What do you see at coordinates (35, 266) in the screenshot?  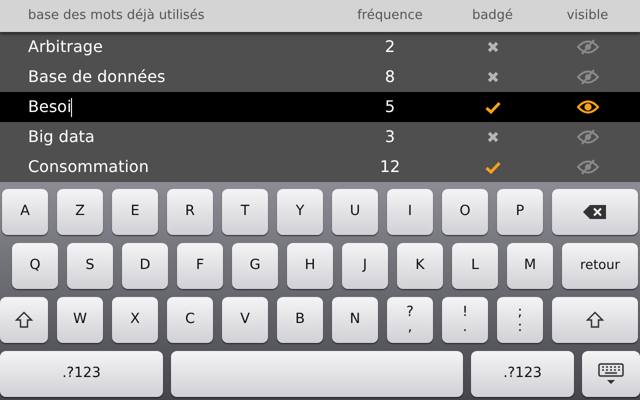 I see `key: Q` at bounding box center [35, 266].